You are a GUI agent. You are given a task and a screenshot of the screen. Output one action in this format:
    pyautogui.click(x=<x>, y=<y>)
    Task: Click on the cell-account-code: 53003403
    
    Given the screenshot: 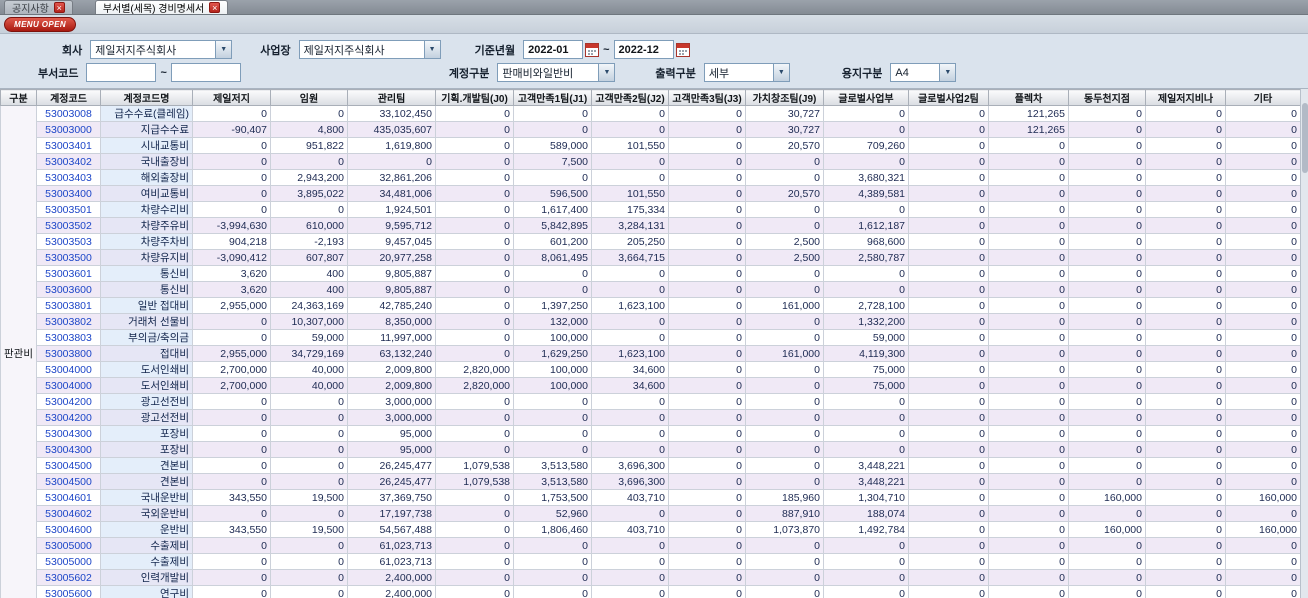 What is the action you would take?
    pyautogui.click(x=68, y=177)
    